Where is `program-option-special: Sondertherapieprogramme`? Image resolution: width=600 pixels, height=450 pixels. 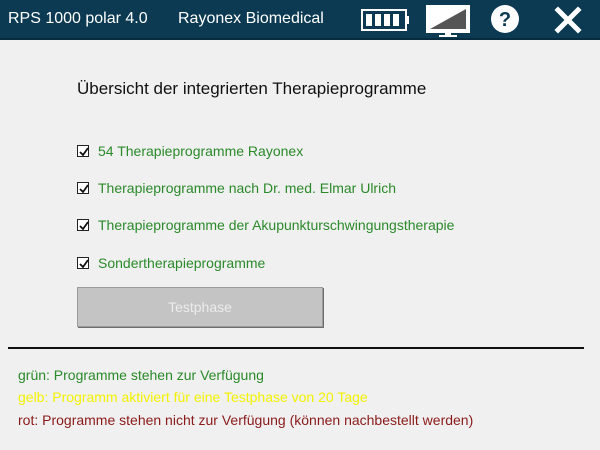
program-option-special: Sondertherapieprogramme is located at coordinates (171, 263).